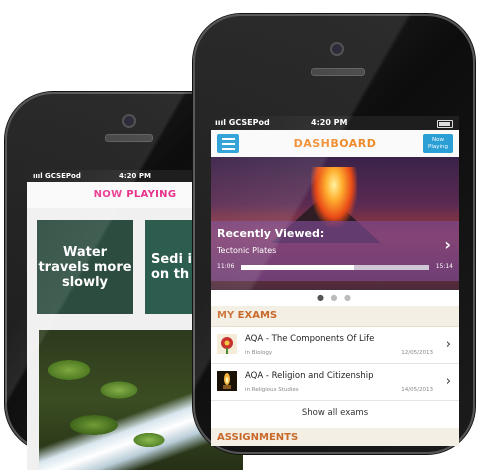  What do you see at coordinates (334, 197) in the screenshot?
I see `lava-image` at bounding box center [334, 197].